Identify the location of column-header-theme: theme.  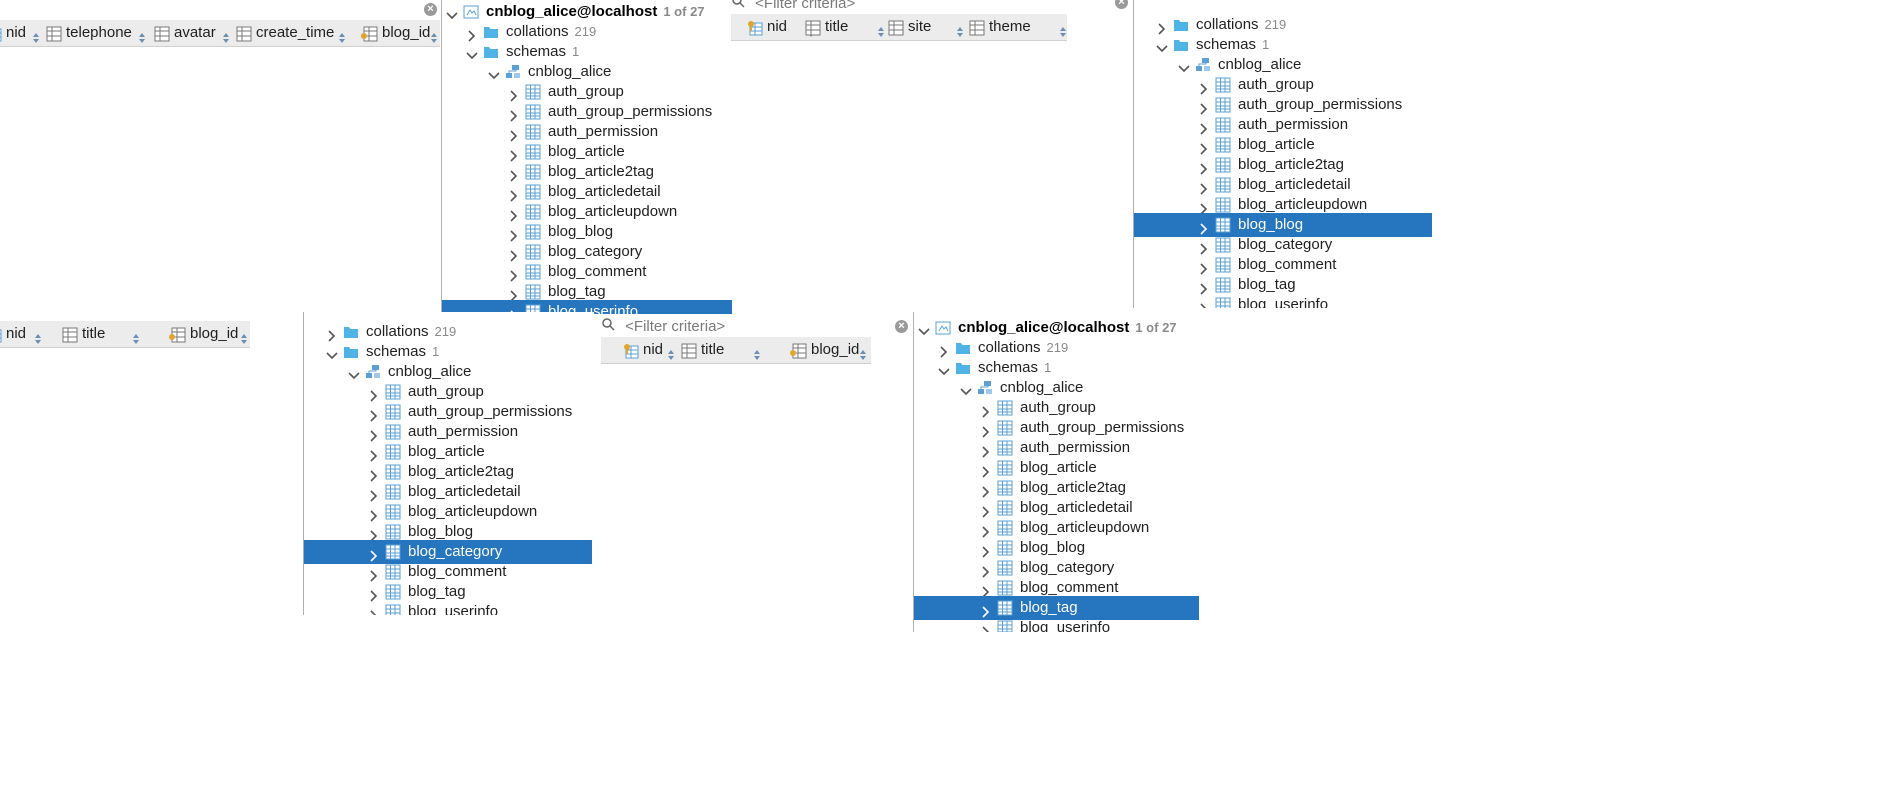
(1019, 27).